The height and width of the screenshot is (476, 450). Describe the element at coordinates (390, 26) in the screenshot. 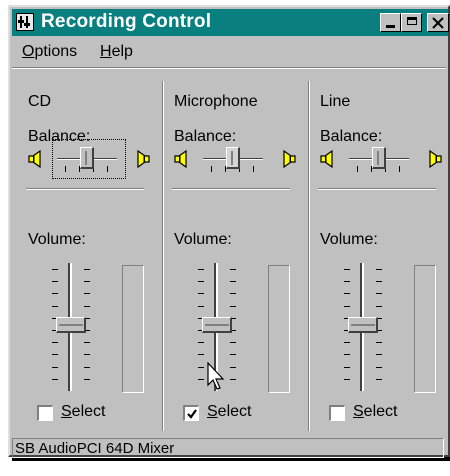

I see `minimize-icon` at that location.